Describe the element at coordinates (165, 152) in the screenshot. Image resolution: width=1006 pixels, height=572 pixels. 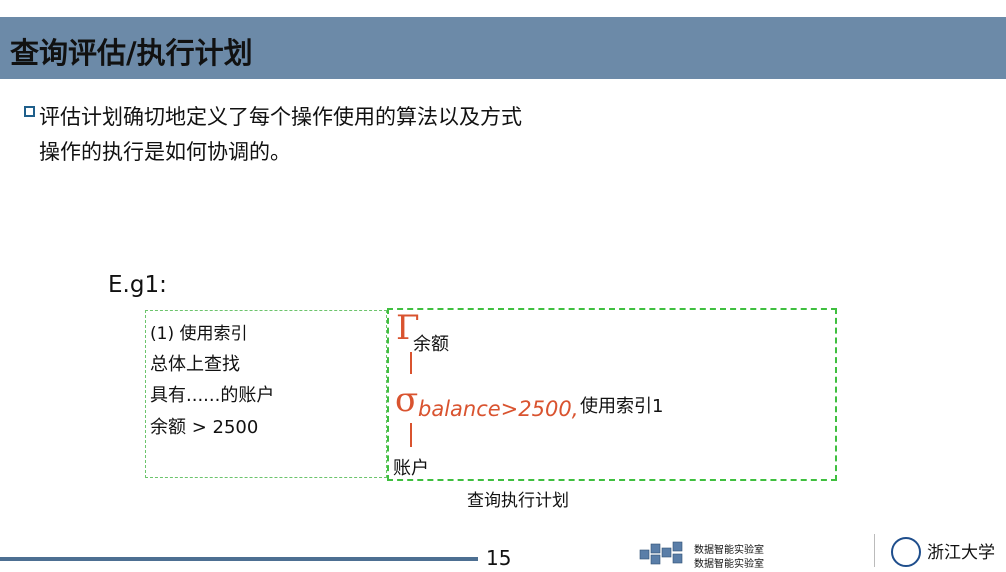
I see `bullet-text-line-2: 操作的执行是如何协调的。` at that location.